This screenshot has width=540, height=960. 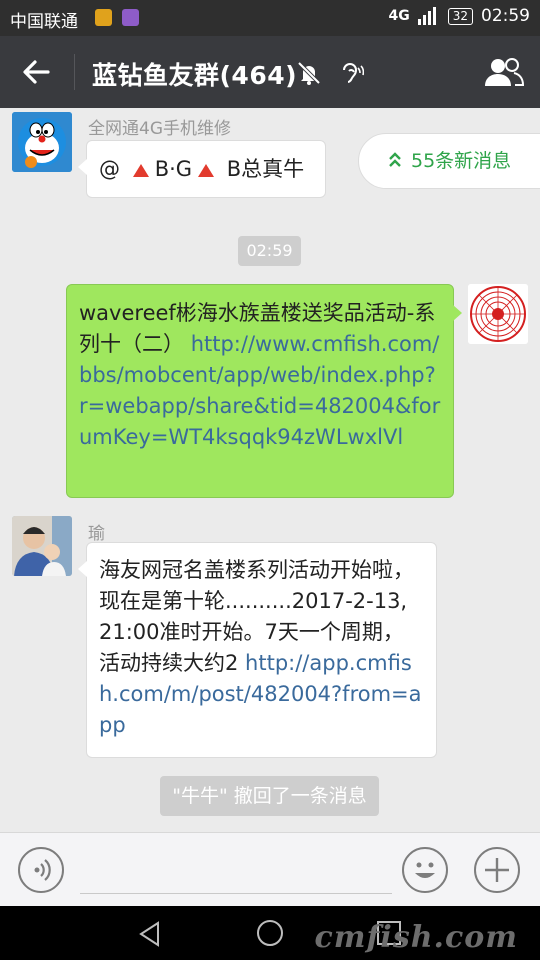 What do you see at coordinates (270, 869) in the screenshot?
I see `input-bar` at bounding box center [270, 869].